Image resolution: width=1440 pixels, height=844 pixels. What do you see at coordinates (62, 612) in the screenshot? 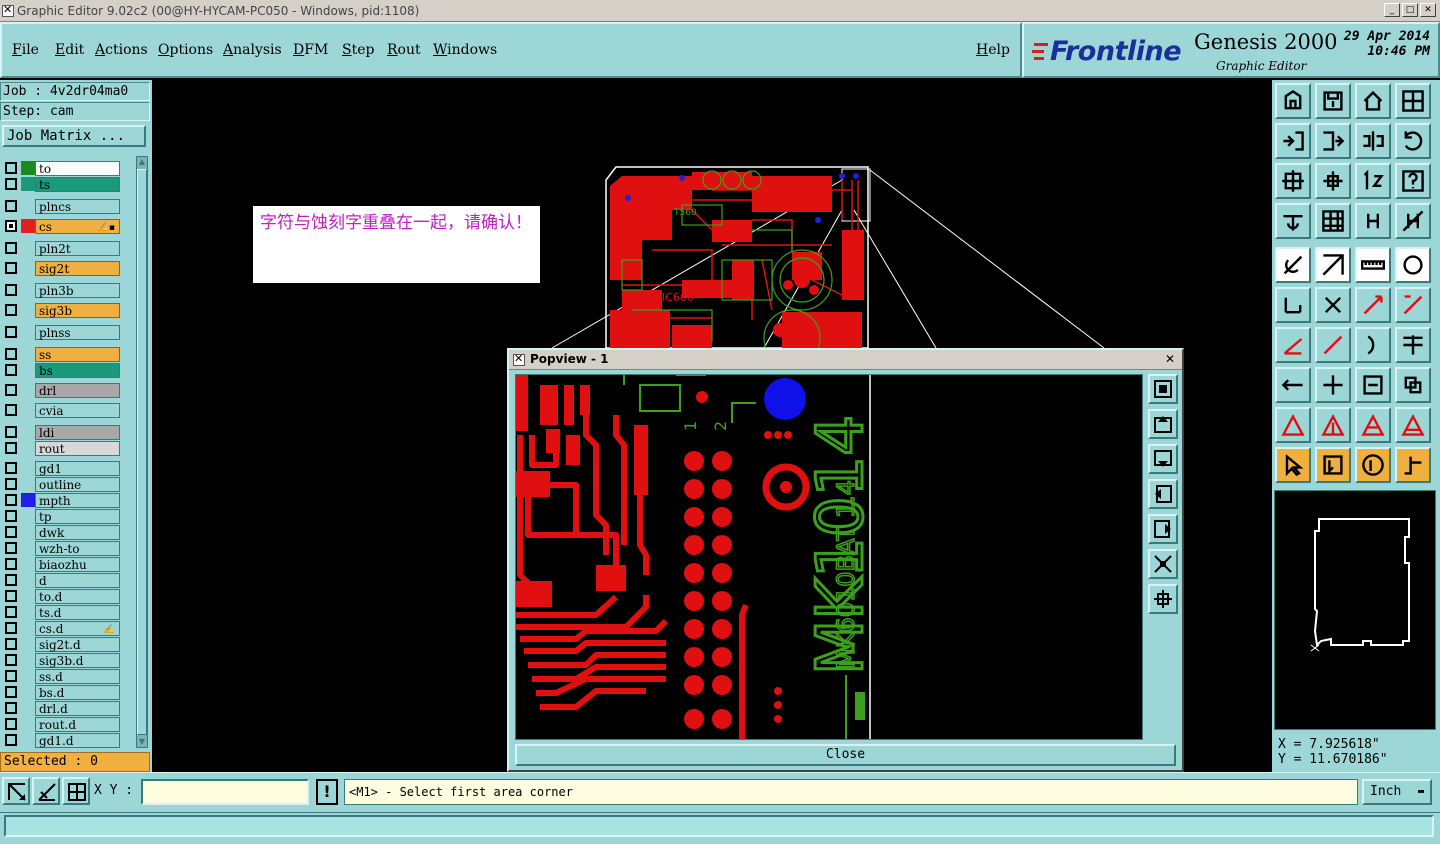
I see `layer-row-ts-d: ts.d` at bounding box center [62, 612].